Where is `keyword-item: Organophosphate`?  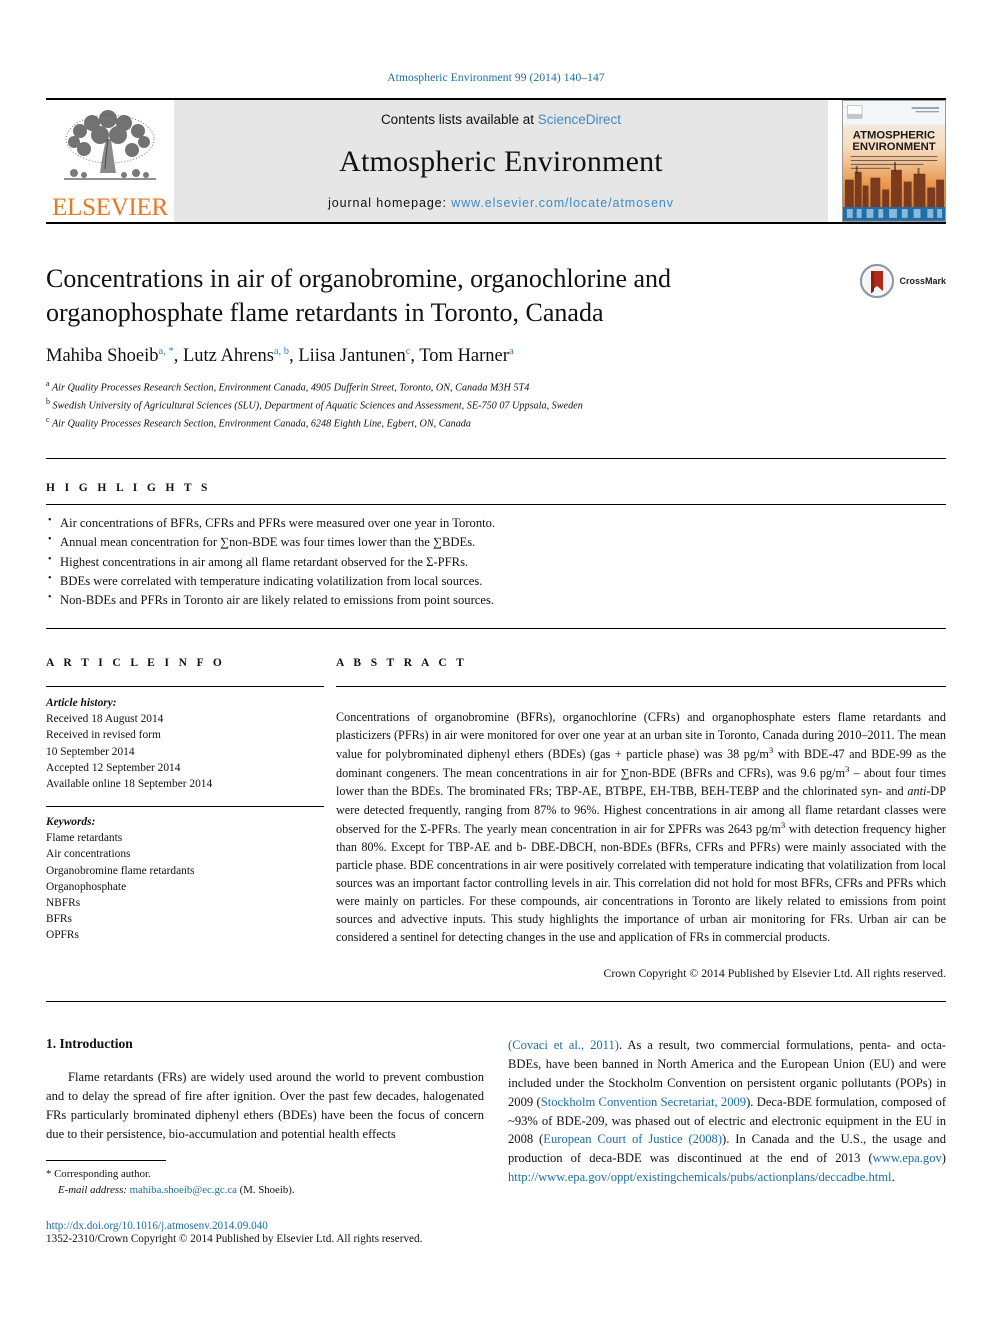
keyword-item: Organophosphate is located at coordinates (86, 886).